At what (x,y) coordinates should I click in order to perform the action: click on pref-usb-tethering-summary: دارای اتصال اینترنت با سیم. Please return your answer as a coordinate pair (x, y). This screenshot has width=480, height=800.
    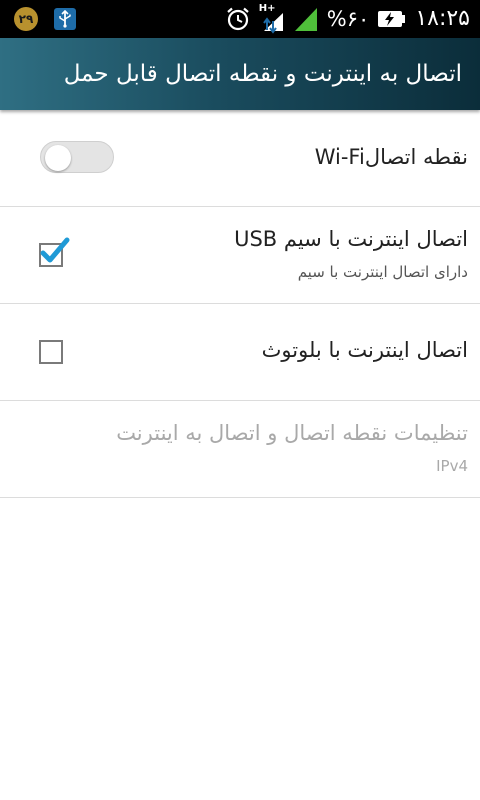
    Looking at the image, I should click on (382, 272).